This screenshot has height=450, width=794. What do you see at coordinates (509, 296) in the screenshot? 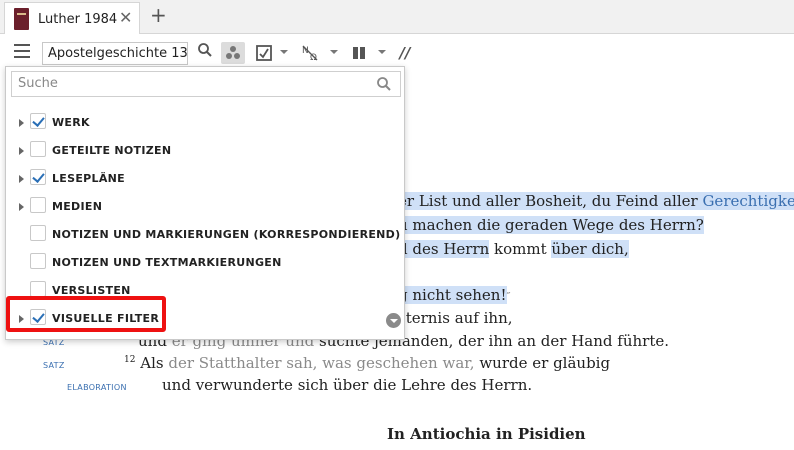
I see `footnote-marker: ″` at bounding box center [509, 296].